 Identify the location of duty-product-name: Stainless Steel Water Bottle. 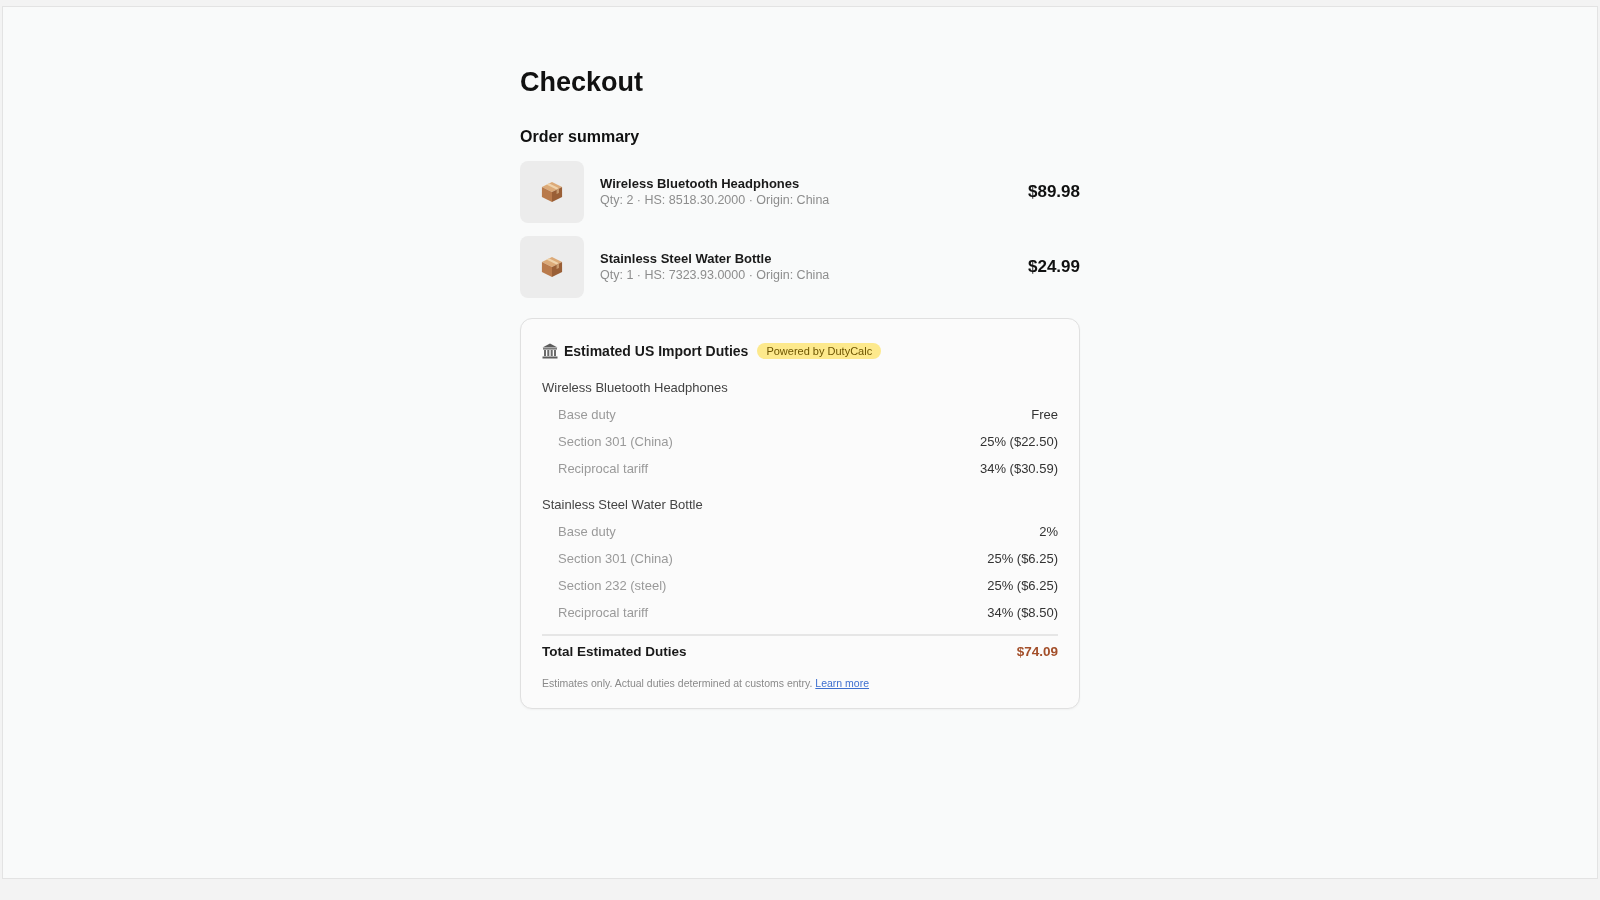
(623, 505).